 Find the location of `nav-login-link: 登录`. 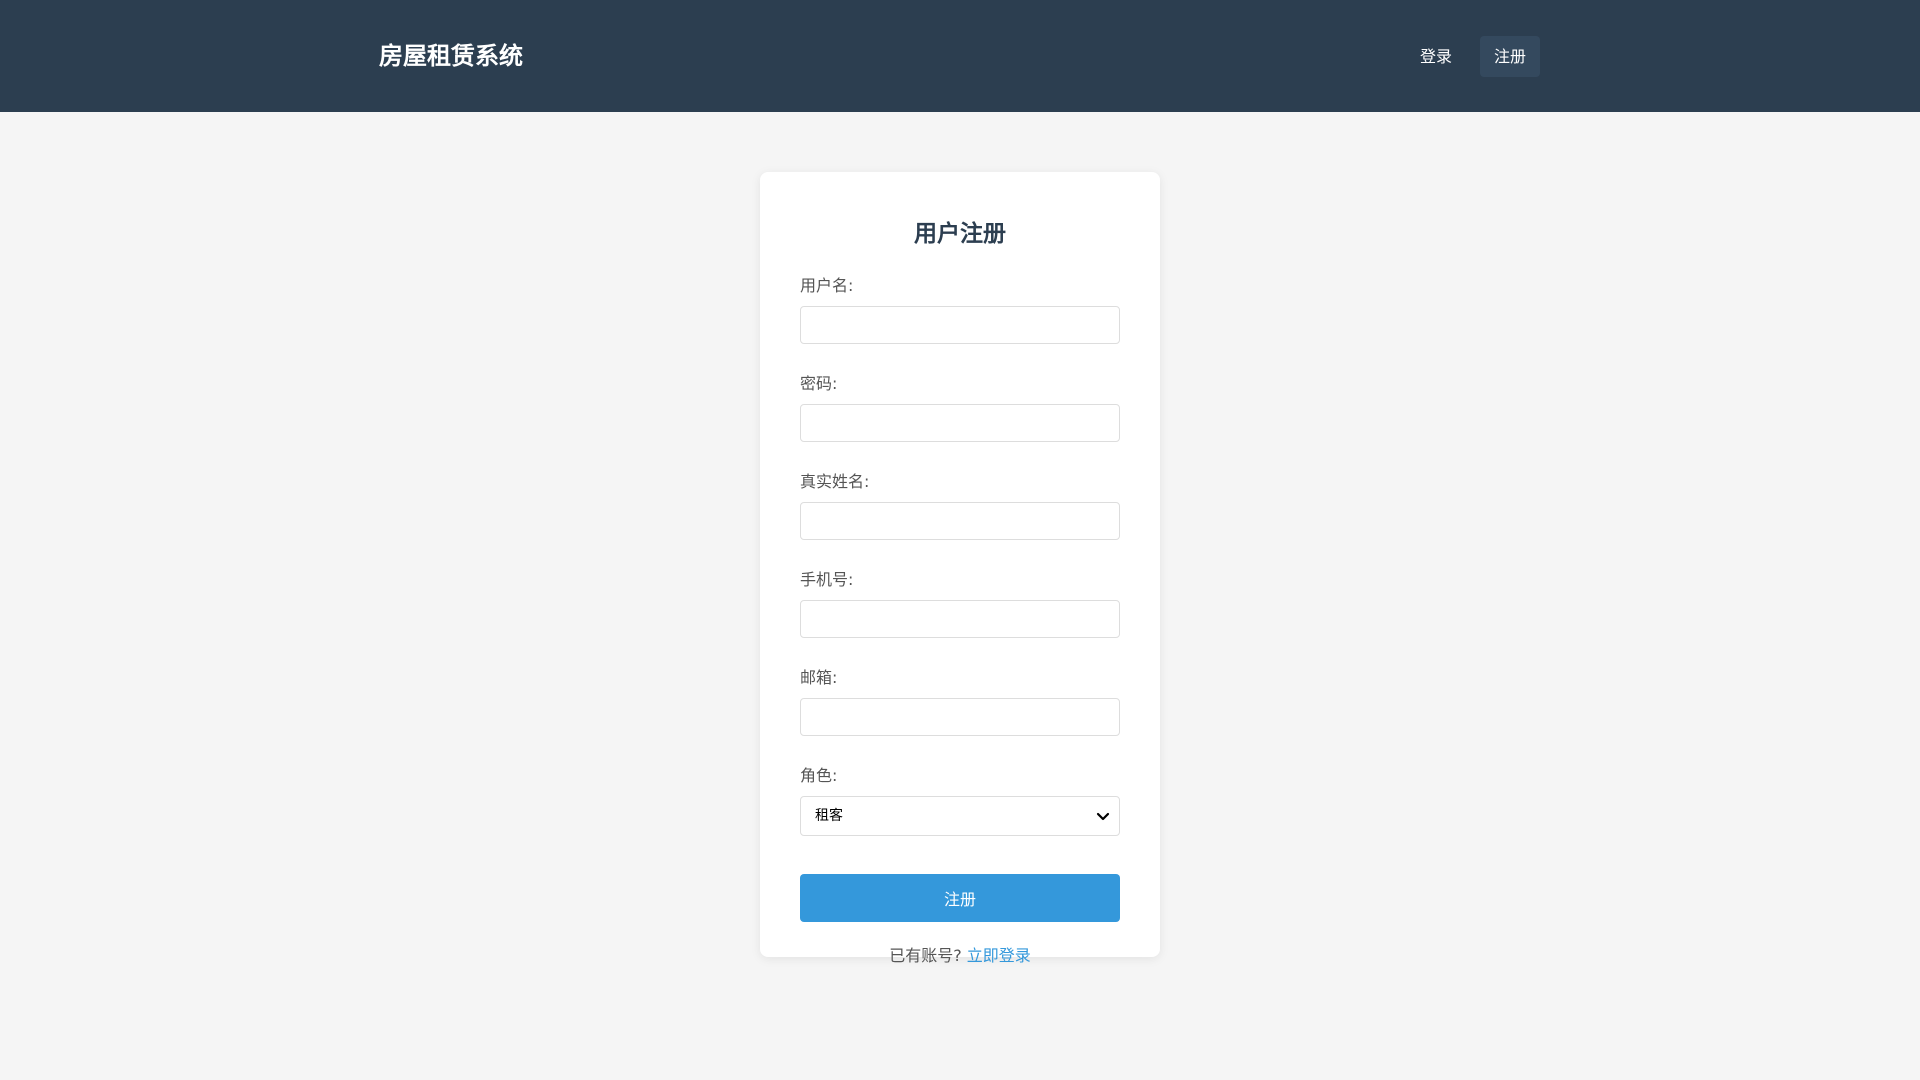

nav-login-link: 登录 is located at coordinates (1436, 56).